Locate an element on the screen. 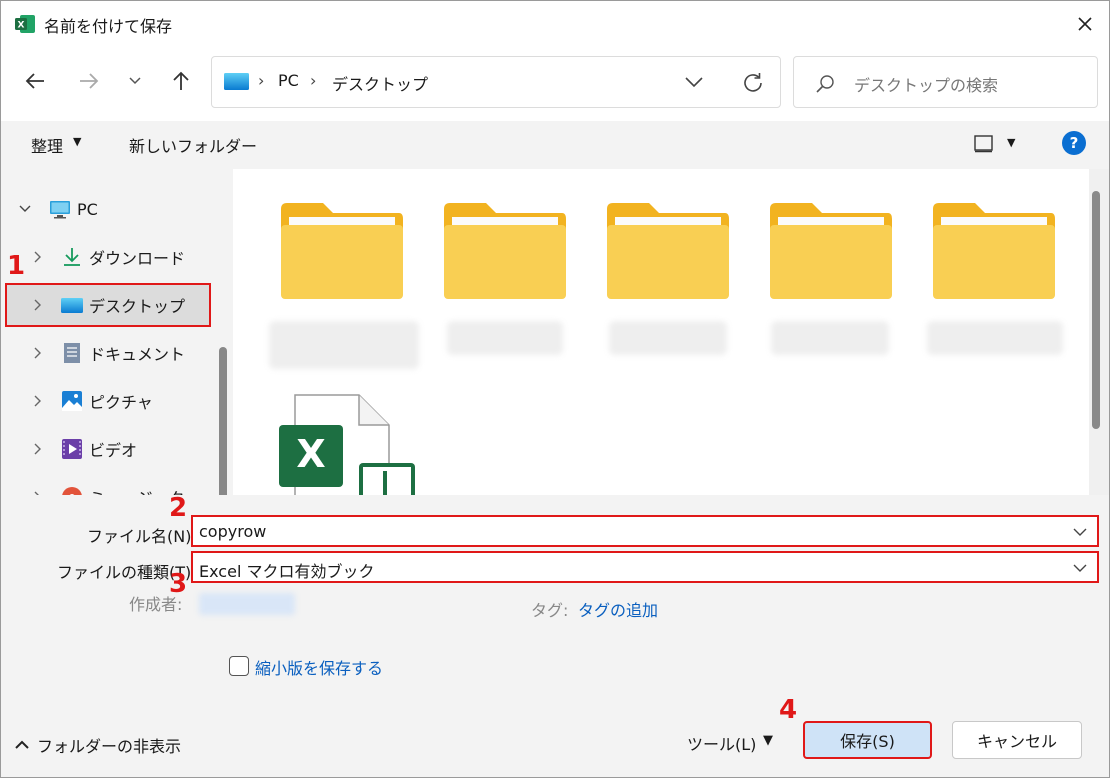  filename-label: ファイル名(N): is located at coordinates (142, 536).